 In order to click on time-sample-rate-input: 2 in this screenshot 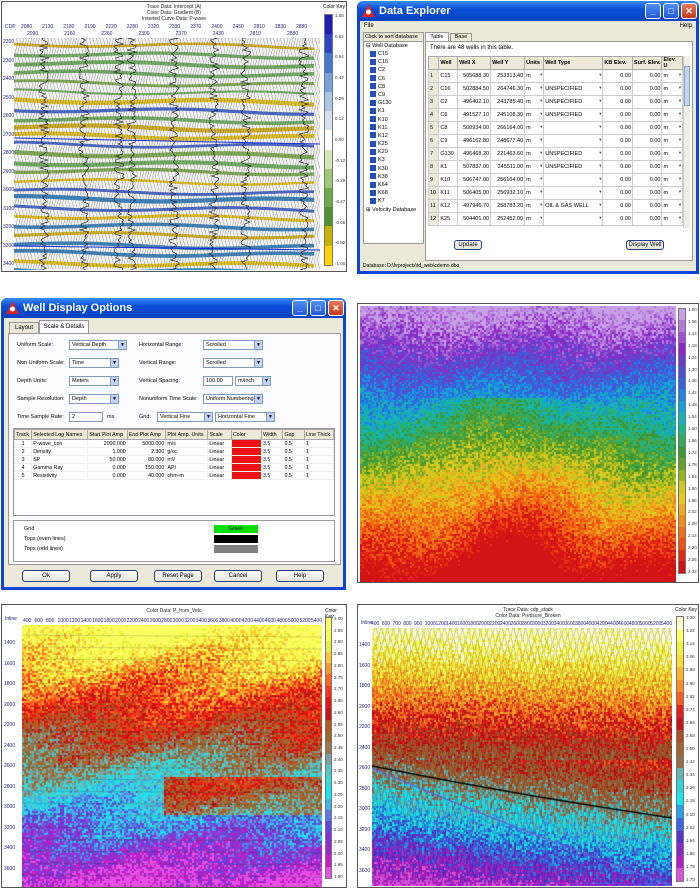, I will do `click(86, 417)`.